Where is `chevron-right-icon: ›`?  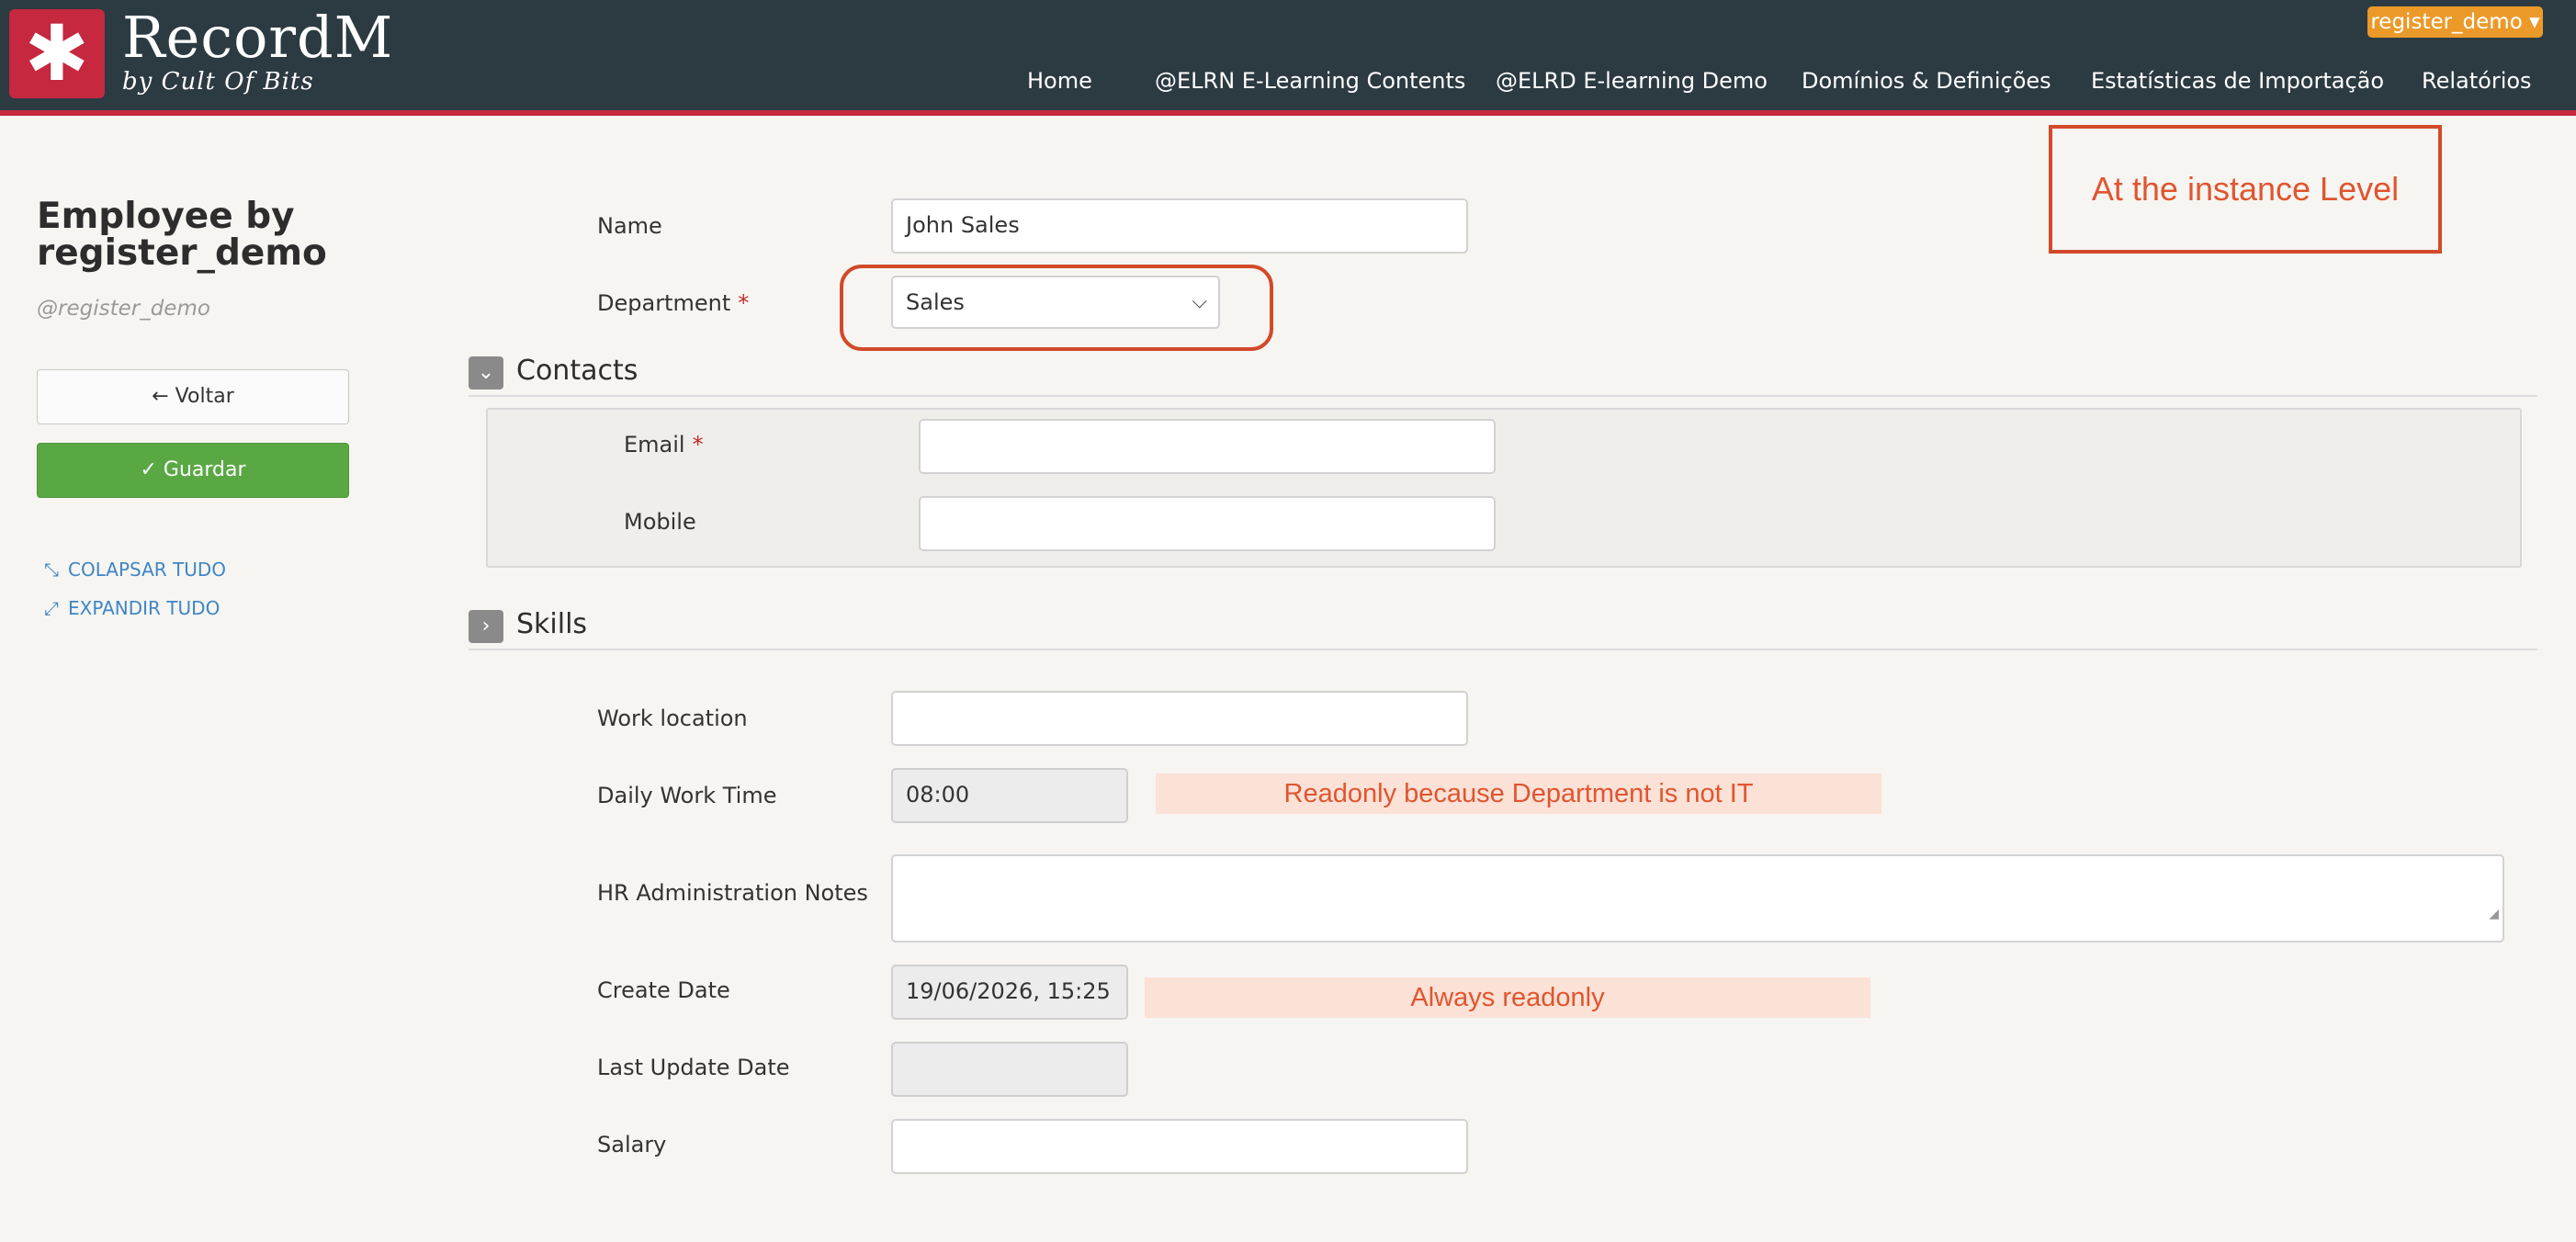
chevron-right-icon: › is located at coordinates (486, 626).